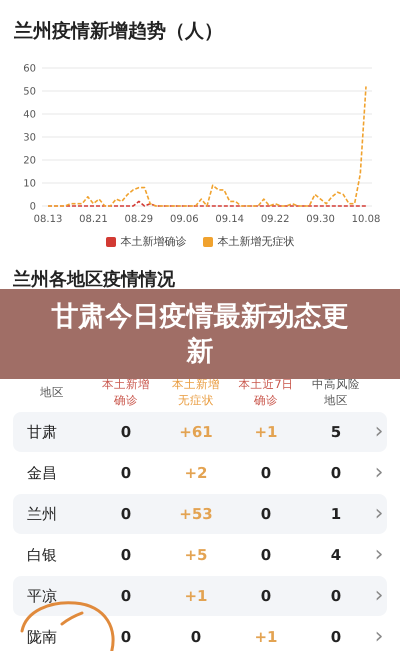  What do you see at coordinates (126, 393) in the screenshot?
I see `column-header: 本土新增确诊` at bounding box center [126, 393].